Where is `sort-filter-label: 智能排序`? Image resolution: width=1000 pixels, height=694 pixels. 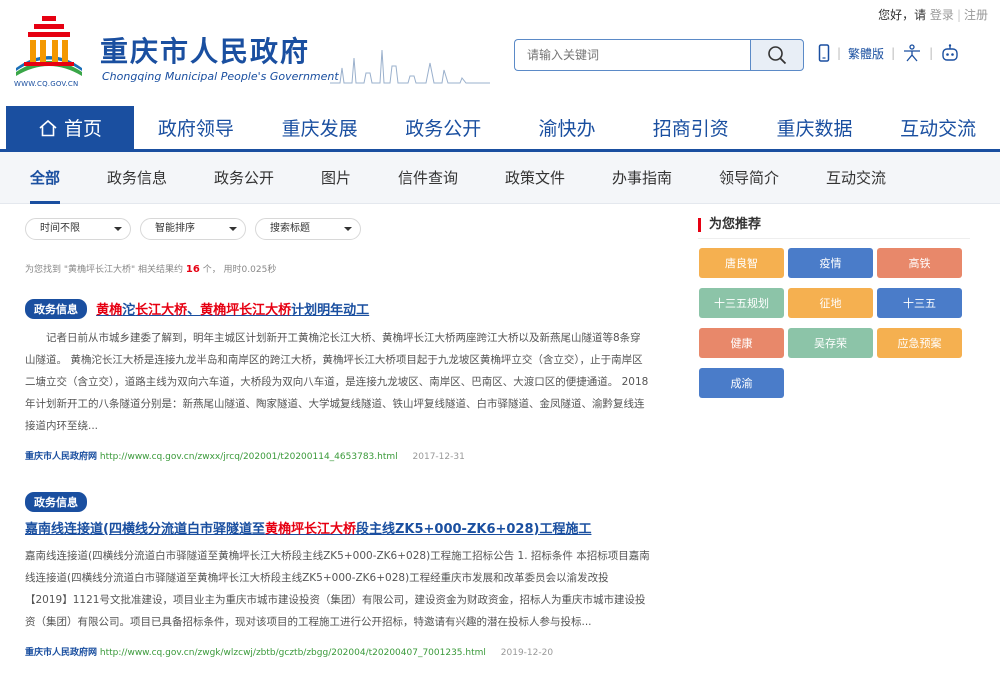 sort-filter-label: 智能排序 is located at coordinates (175, 228).